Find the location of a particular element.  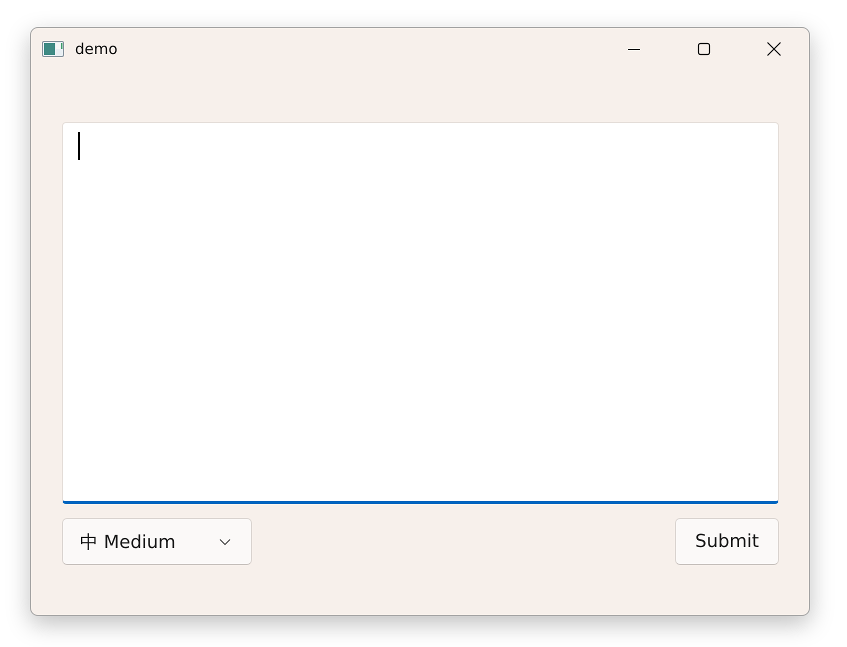

minimize-icon is located at coordinates (634, 49).